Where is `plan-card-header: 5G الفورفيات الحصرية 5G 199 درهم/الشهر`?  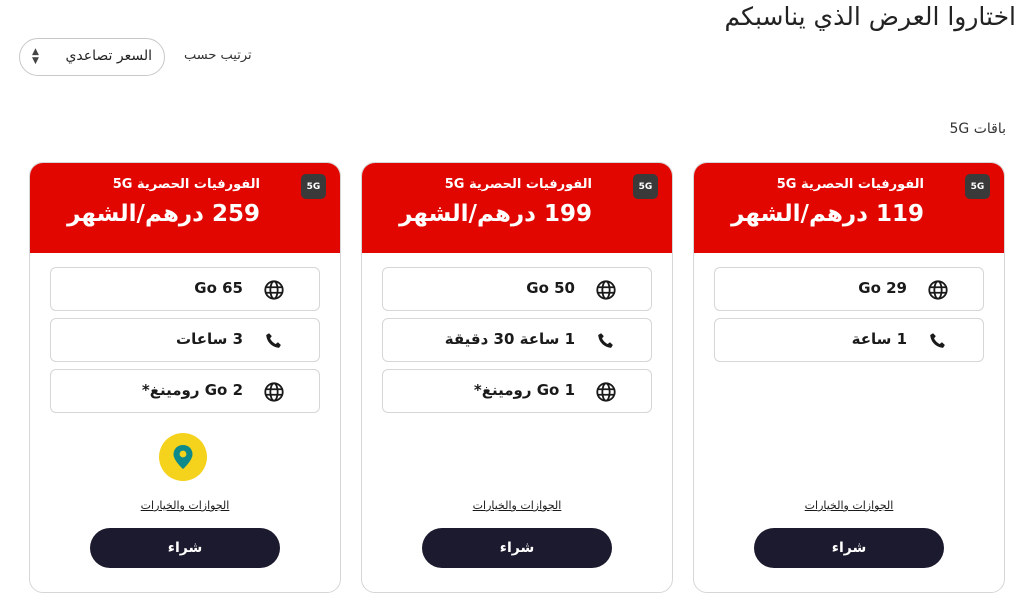
plan-card-header: 5G الفورفيات الحصرية 5G 199 درهم/الشهر is located at coordinates (517, 208).